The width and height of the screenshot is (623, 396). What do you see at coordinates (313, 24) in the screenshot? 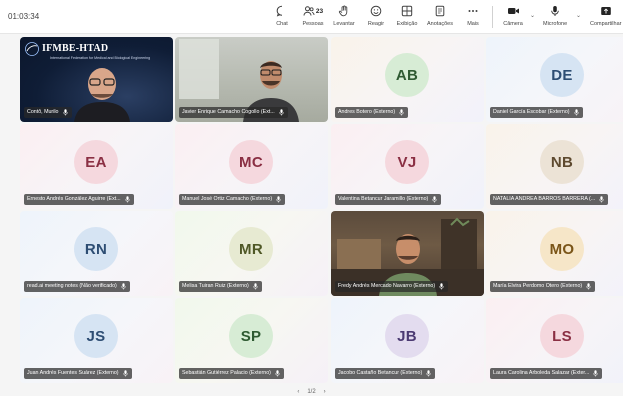
I see `people-label: Pessoas` at bounding box center [313, 24].